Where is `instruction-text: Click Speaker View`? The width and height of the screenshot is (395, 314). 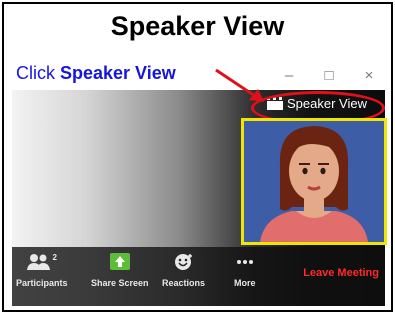
instruction-text: Click Speaker View is located at coordinates (96, 73).